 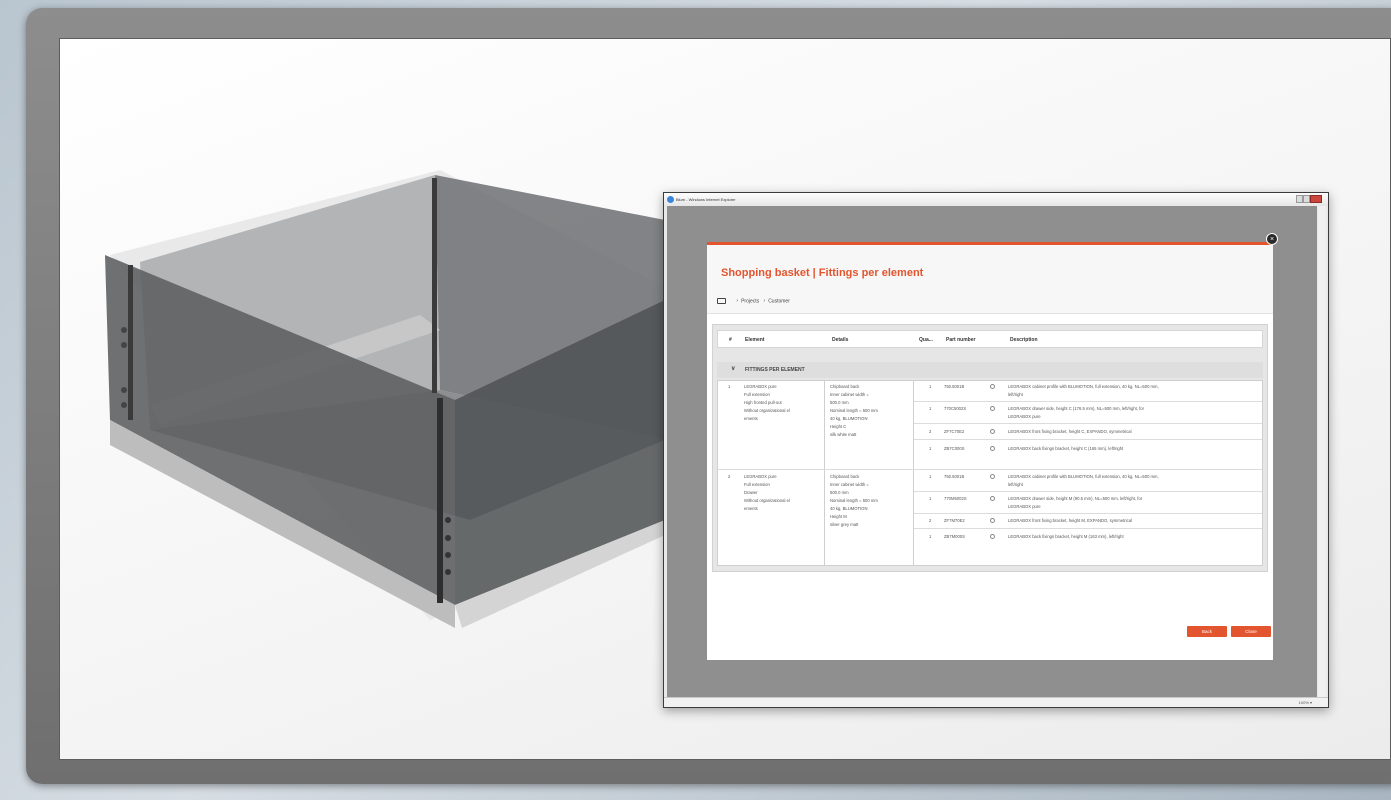 I want to click on part-number: ZF7C70E2, so click(x=954, y=431).